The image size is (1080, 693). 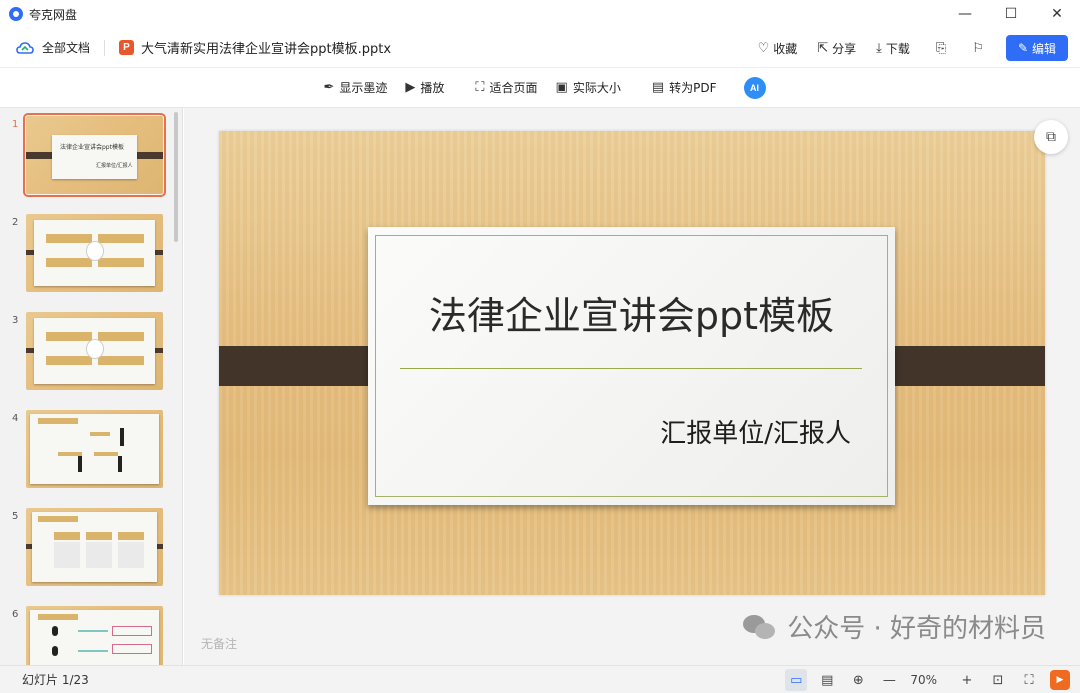 What do you see at coordinates (15, 222) in the screenshot?
I see `thumbnail-number: 2` at bounding box center [15, 222].